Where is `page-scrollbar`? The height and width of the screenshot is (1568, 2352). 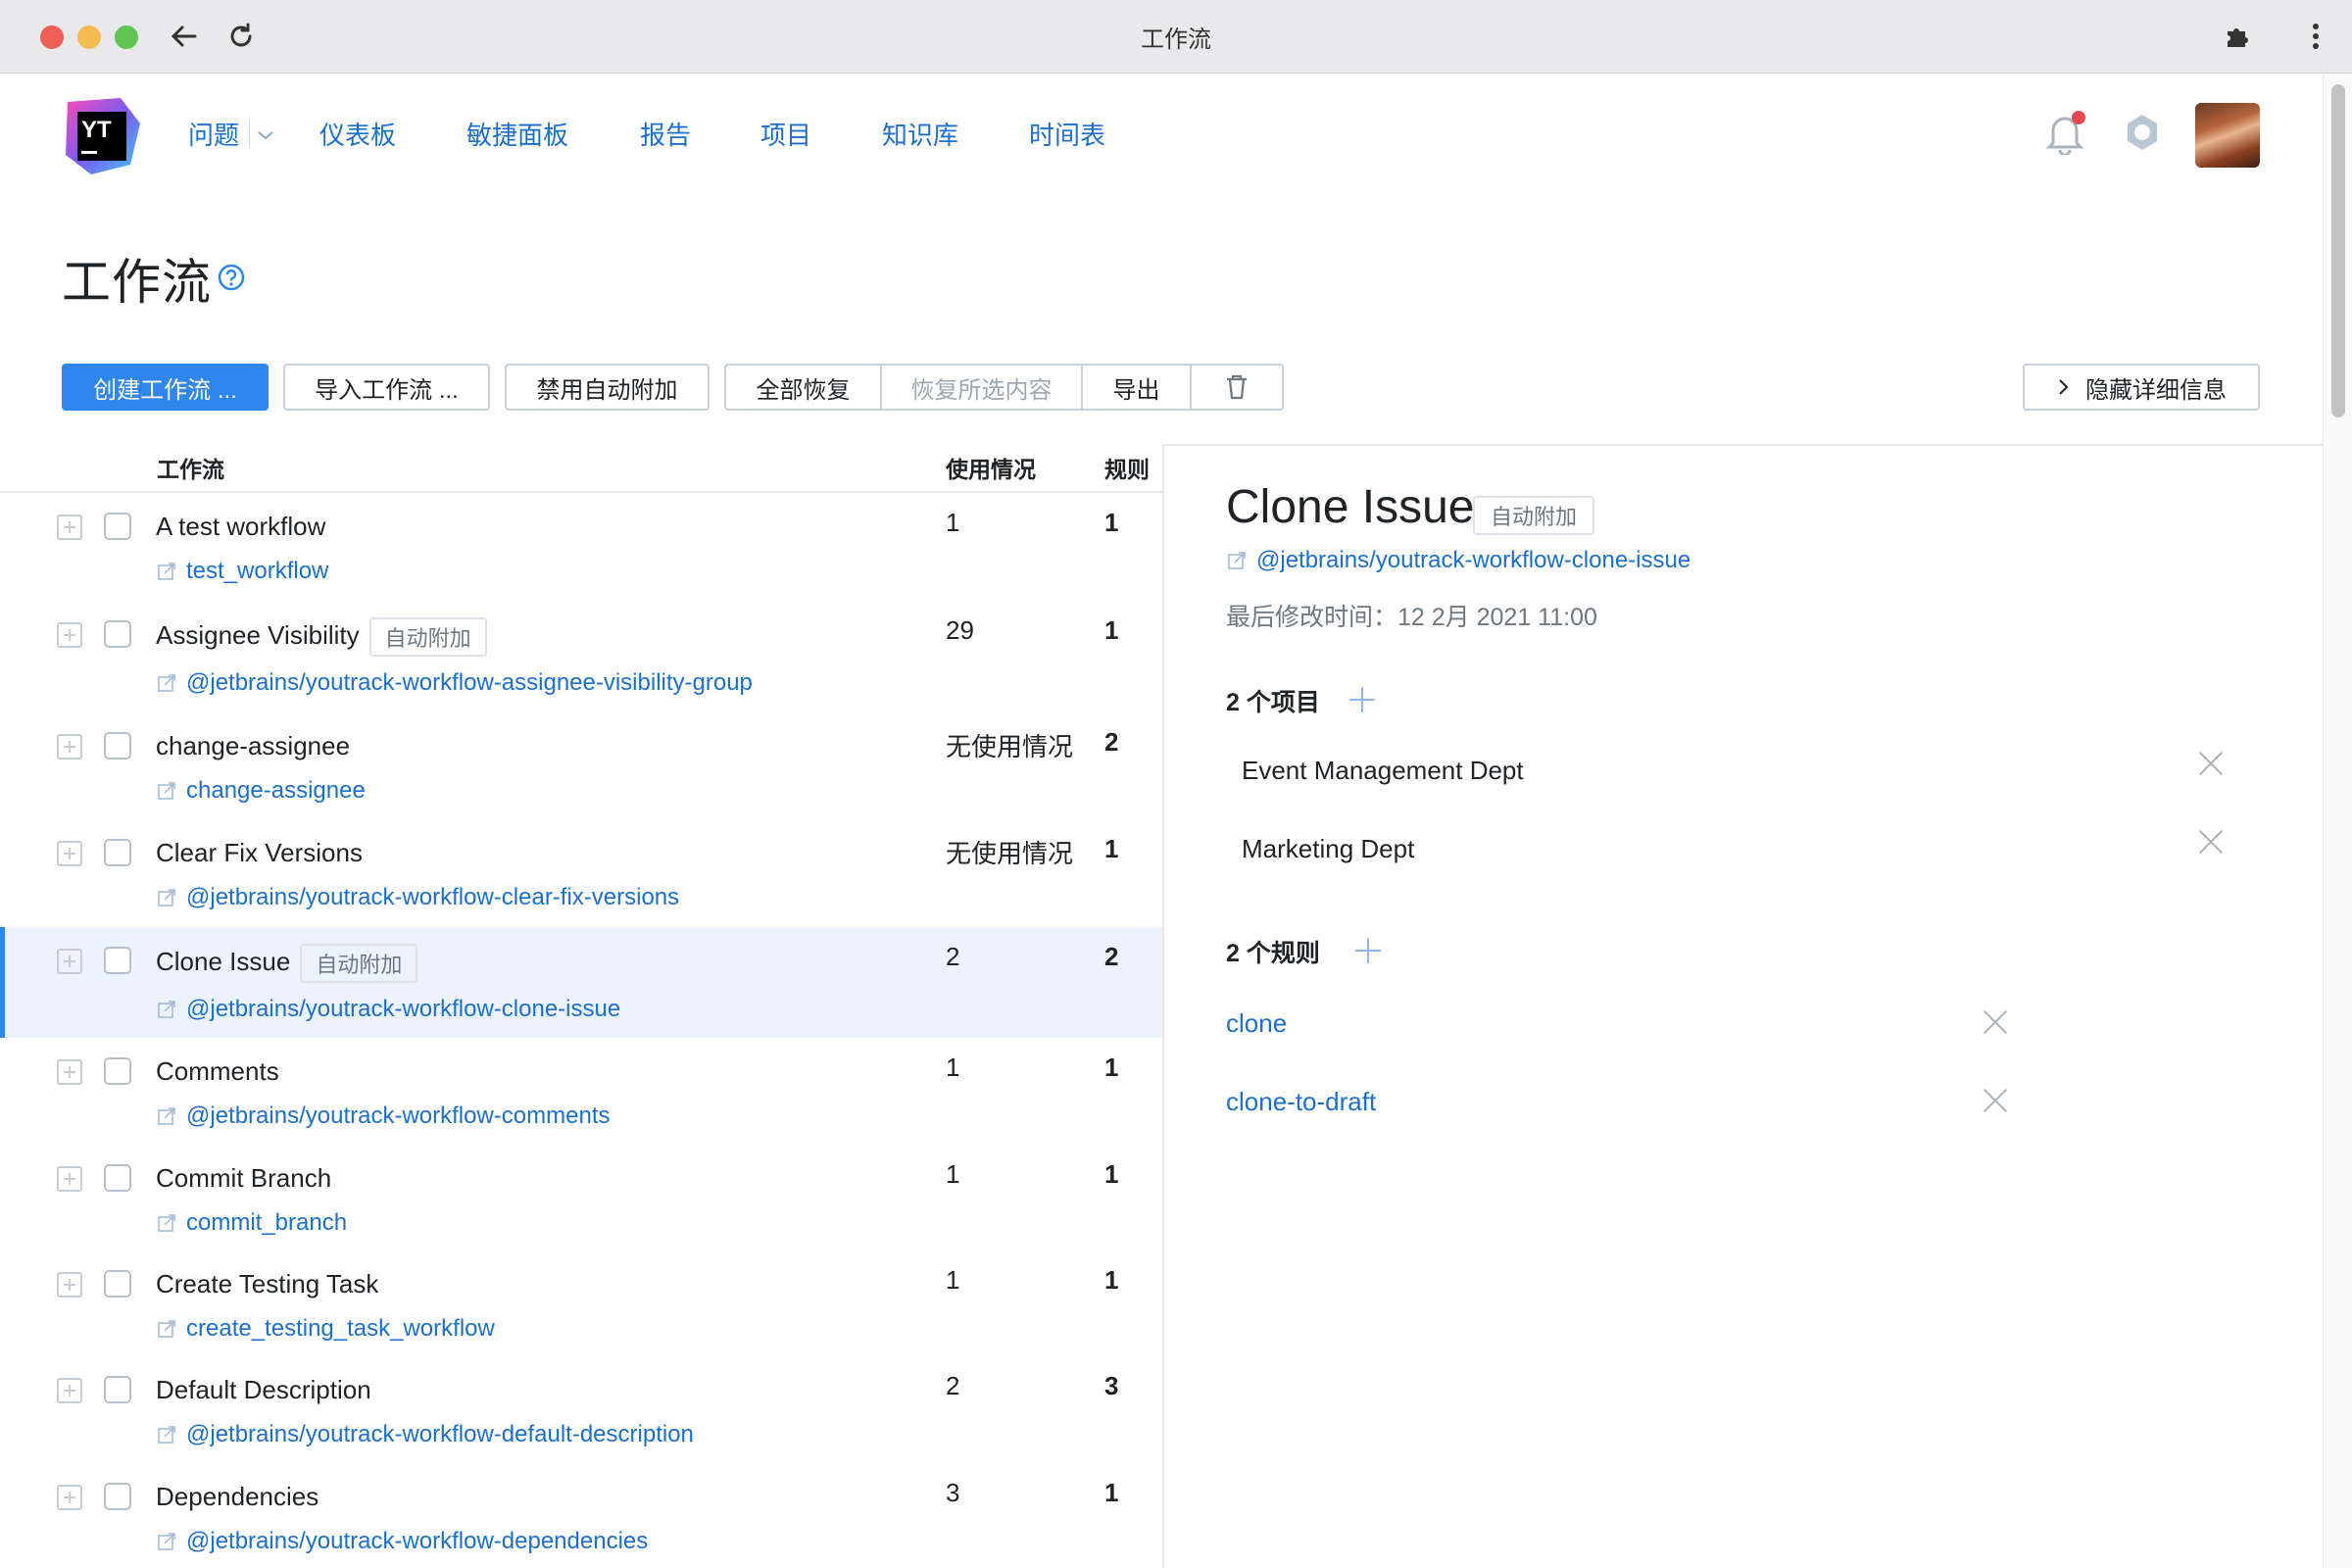
page-scrollbar is located at coordinates (2337, 821).